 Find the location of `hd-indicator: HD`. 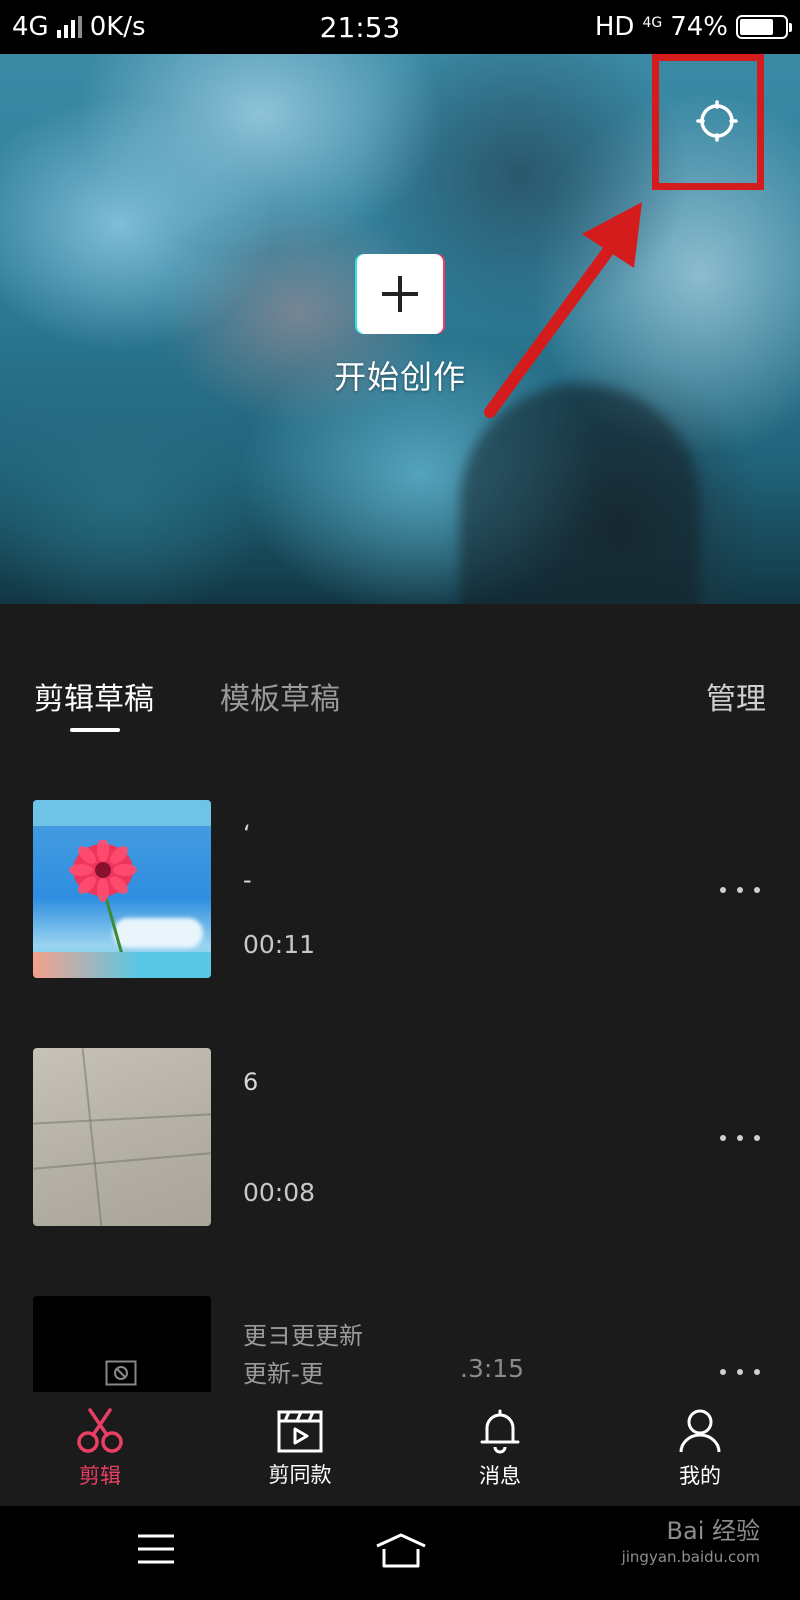

hd-indicator: HD is located at coordinates (614, 27).